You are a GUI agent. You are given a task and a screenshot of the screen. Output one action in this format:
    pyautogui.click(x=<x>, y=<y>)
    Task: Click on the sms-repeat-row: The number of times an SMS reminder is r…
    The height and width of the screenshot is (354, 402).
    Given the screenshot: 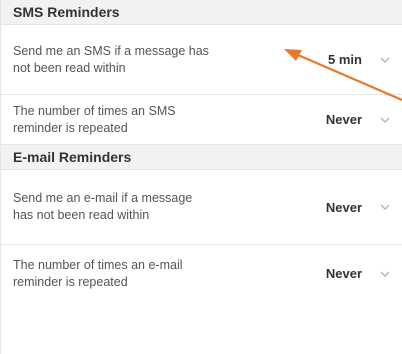 What is the action you would take?
    pyautogui.click(x=201, y=120)
    